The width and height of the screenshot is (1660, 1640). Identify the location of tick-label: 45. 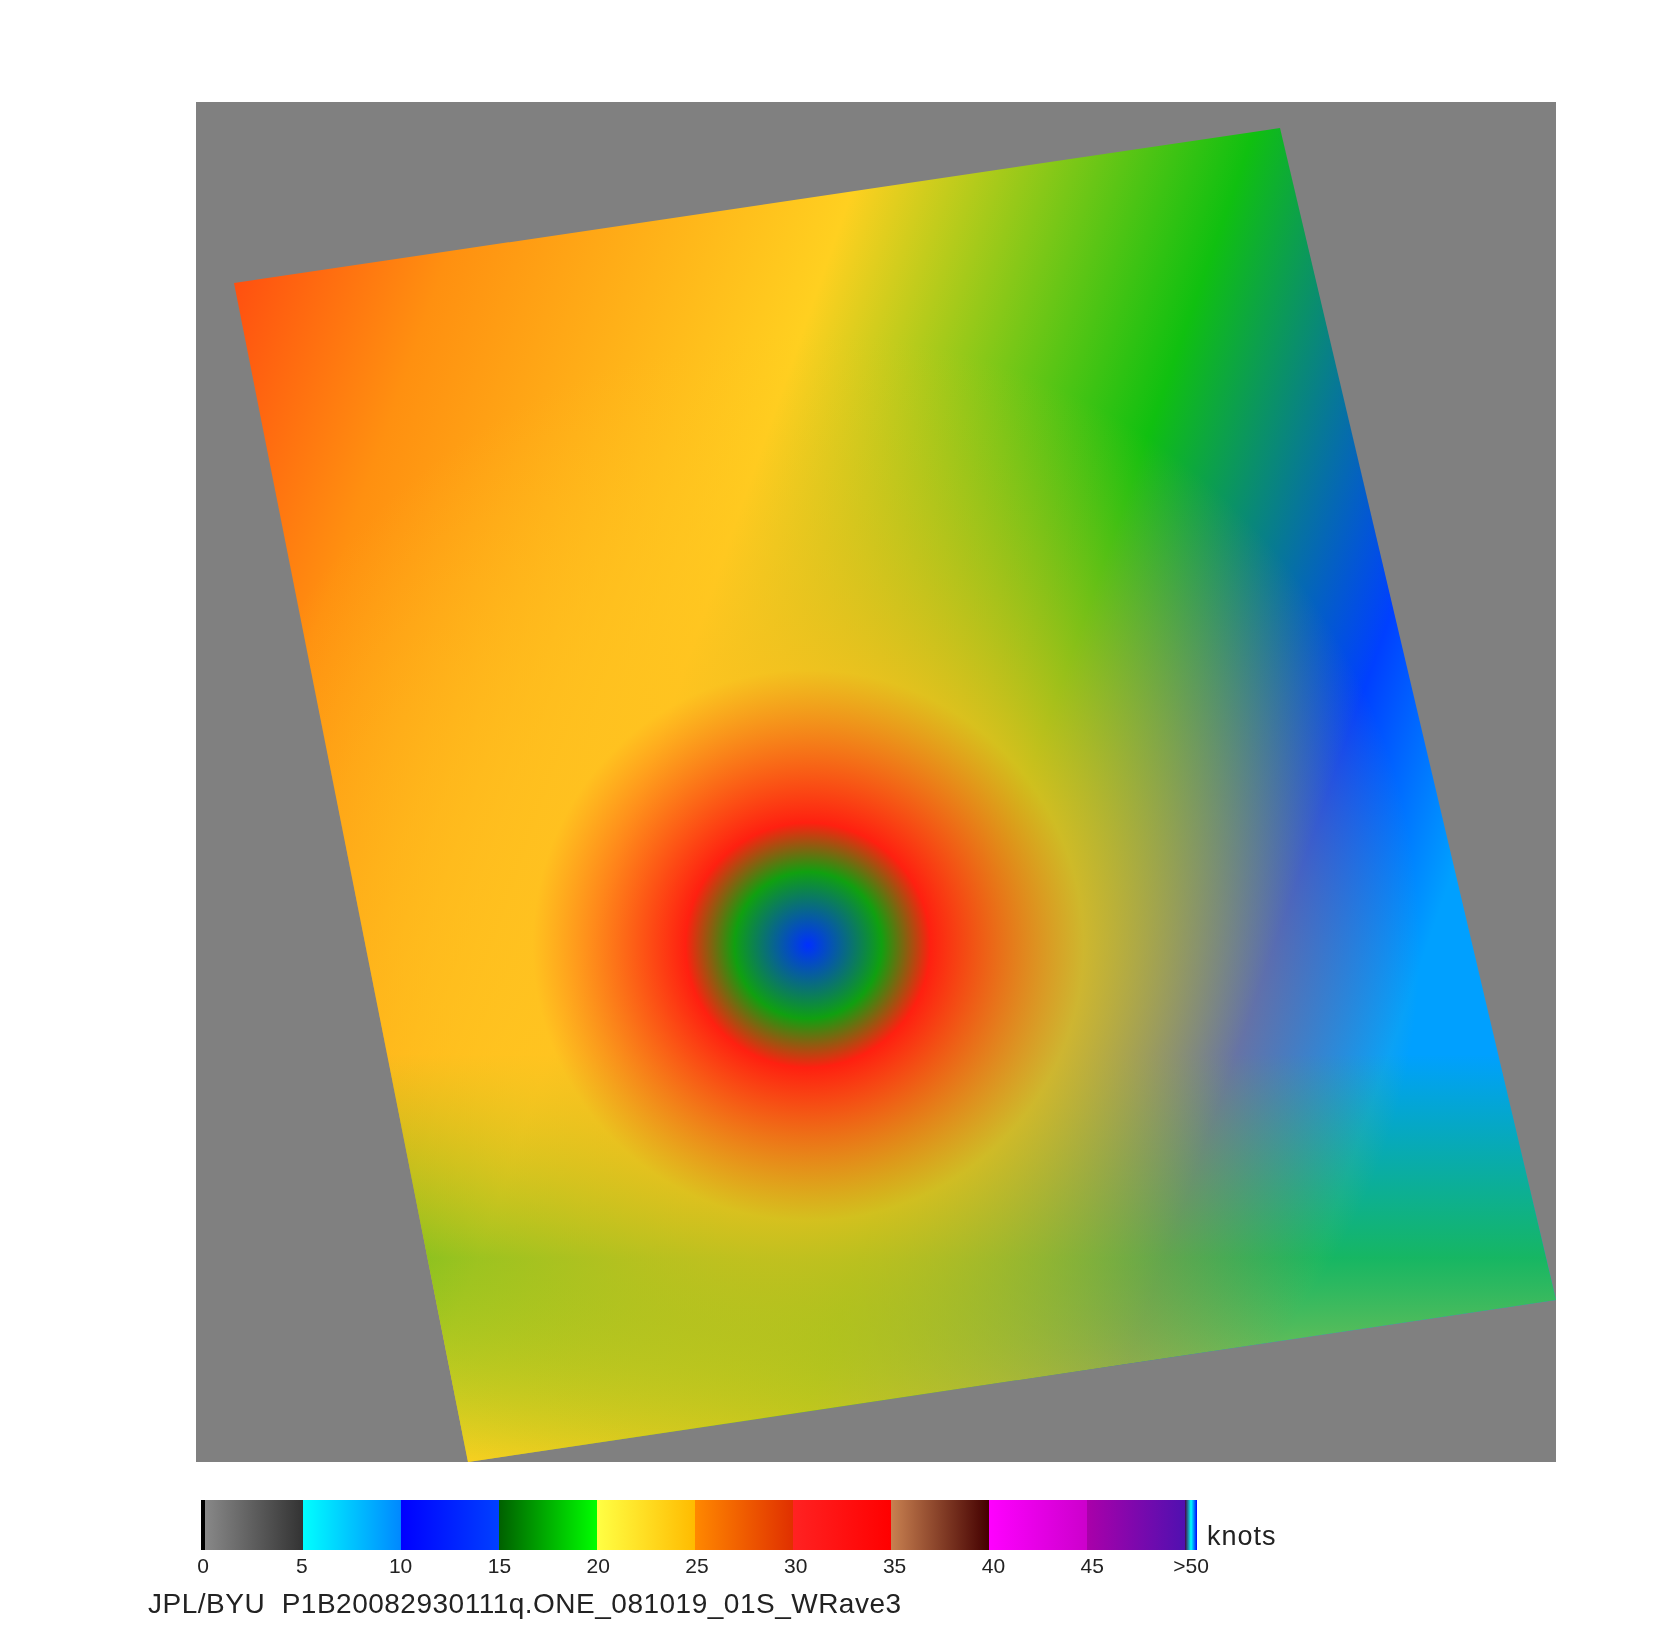
(1092, 1566).